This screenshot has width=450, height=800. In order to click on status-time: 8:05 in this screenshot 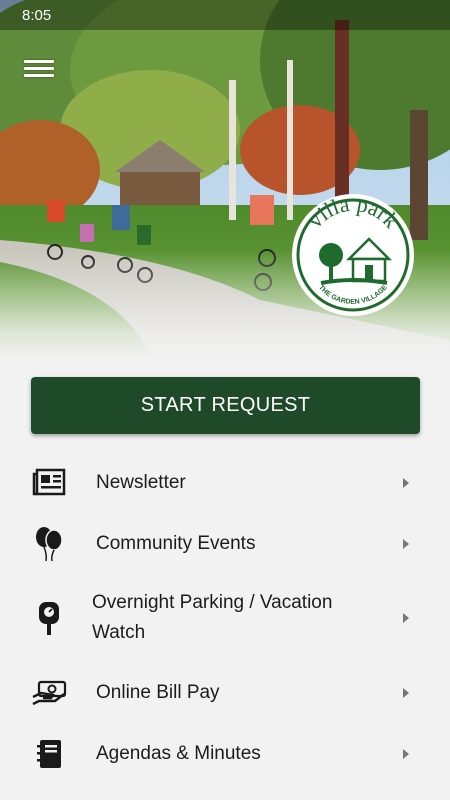, I will do `click(37, 15)`.